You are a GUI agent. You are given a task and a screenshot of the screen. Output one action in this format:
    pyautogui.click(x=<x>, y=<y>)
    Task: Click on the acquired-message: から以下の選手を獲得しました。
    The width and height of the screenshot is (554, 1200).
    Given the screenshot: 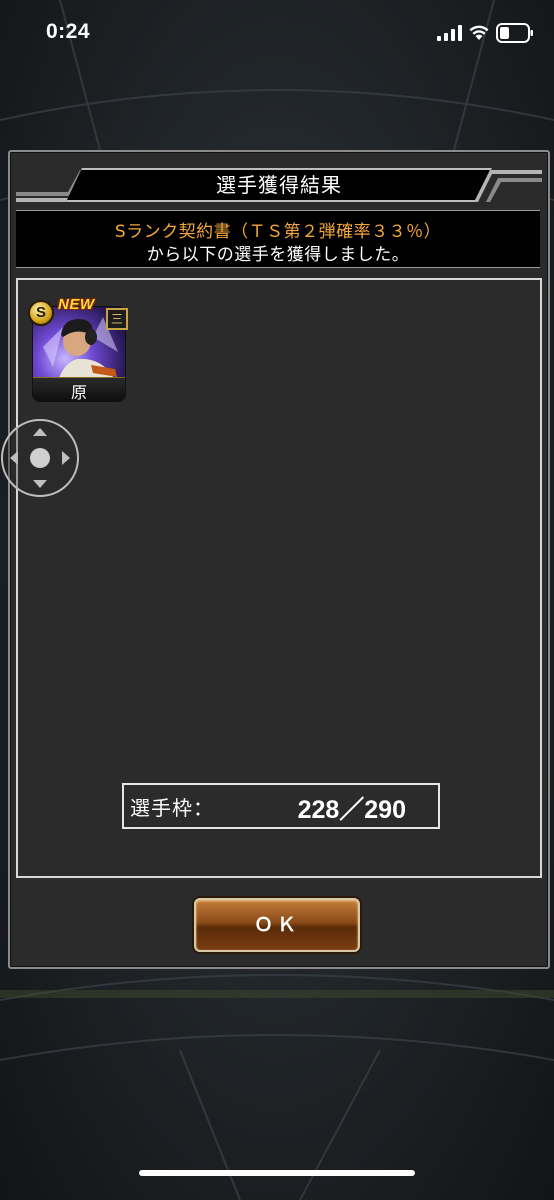 What is the action you would take?
    pyautogui.click(x=278, y=255)
    